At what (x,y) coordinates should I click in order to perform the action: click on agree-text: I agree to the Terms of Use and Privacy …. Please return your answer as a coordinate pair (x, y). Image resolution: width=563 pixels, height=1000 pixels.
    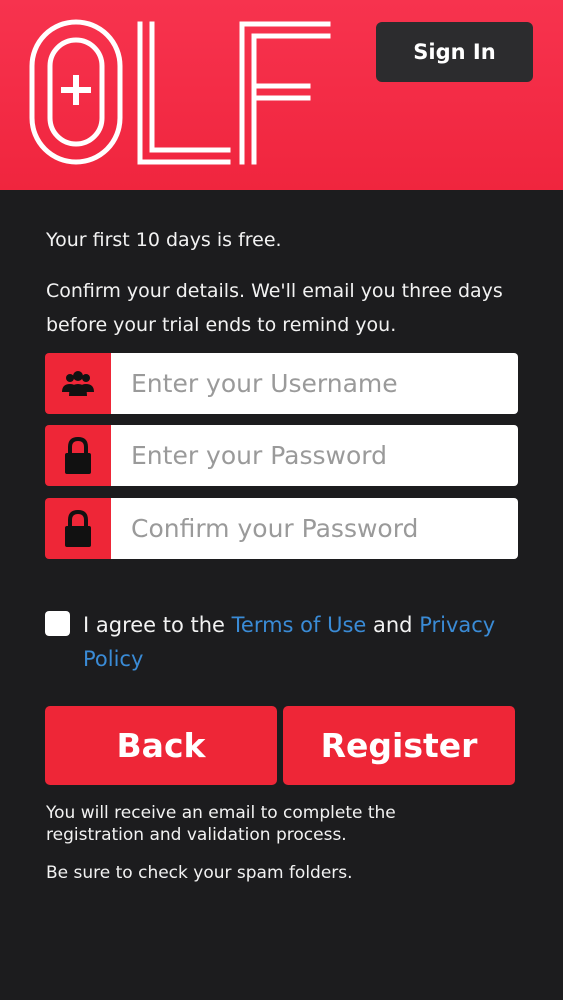
    Looking at the image, I should click on (299, 642).